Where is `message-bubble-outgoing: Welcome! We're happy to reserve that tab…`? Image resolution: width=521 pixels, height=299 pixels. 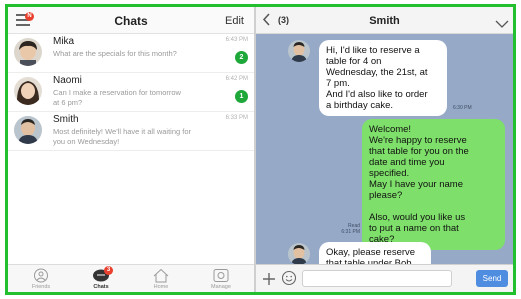 message-bubble-outgoing: Welcome! We're happy to reserve that tab… is located at coordinates (433, 184).